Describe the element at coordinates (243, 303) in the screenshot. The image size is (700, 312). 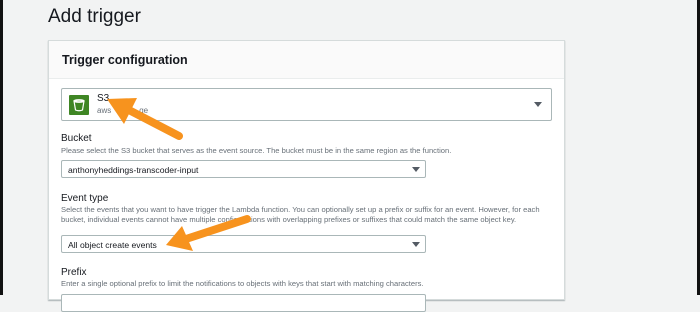
I see `prefix-input` at that location.